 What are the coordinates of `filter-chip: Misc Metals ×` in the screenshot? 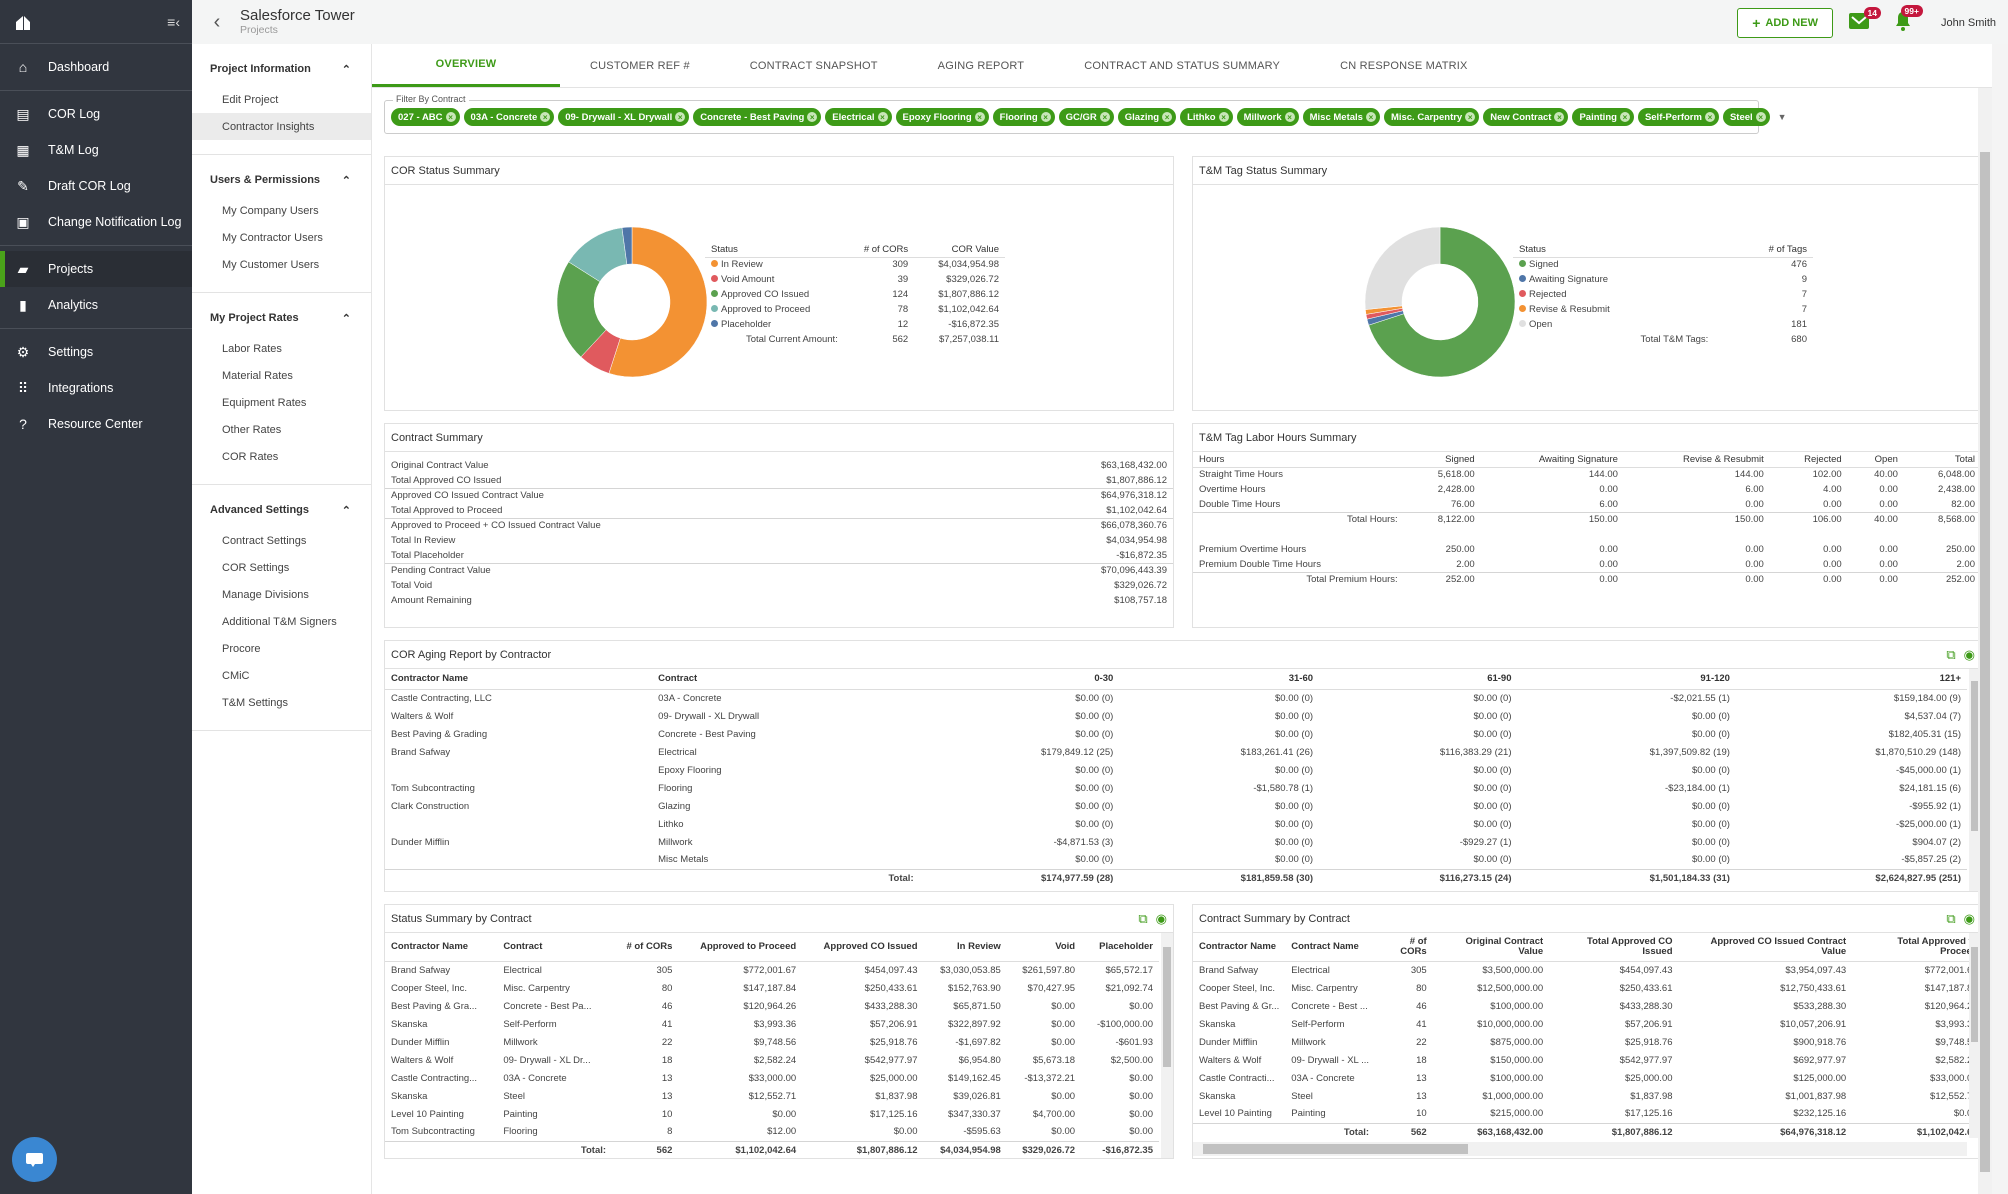 It's located at (1341, 117).